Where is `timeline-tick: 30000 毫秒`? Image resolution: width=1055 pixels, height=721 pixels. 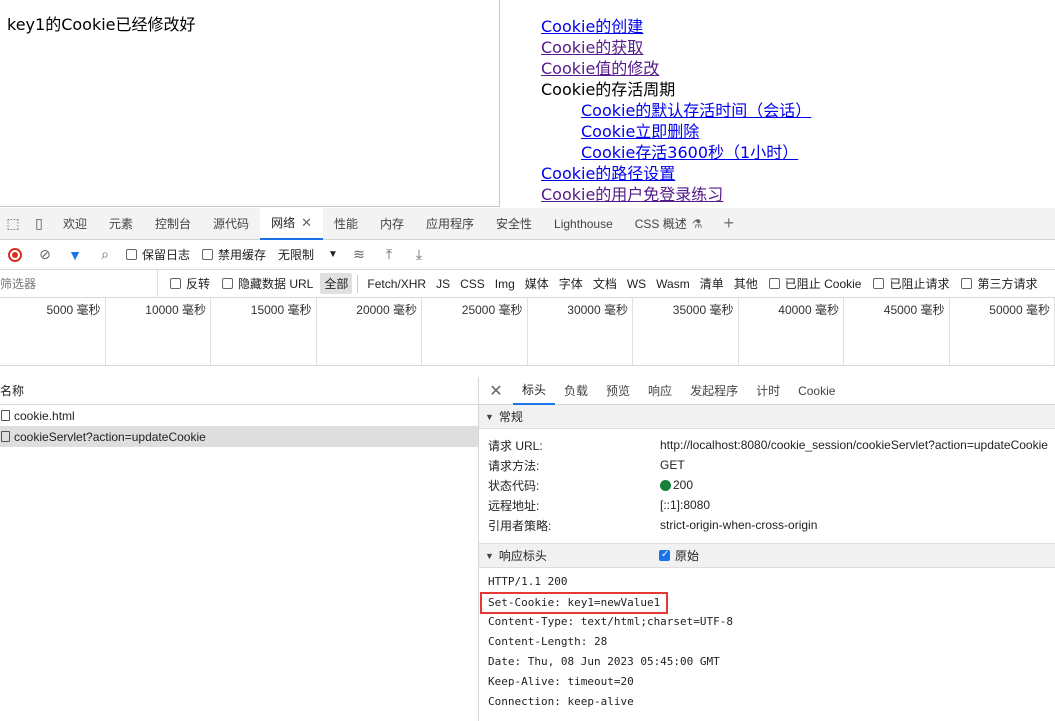 timeline-tick: 30000 毫秒 is located at coordinates (580, 331).